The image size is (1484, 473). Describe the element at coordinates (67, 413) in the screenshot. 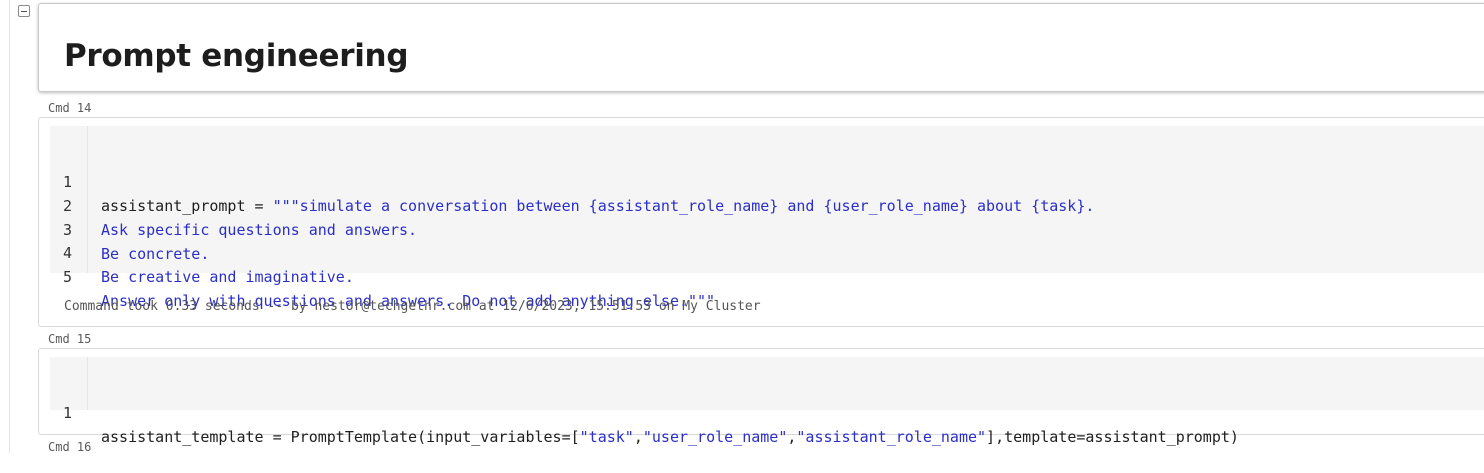

I see `line-number: 1` at that location.